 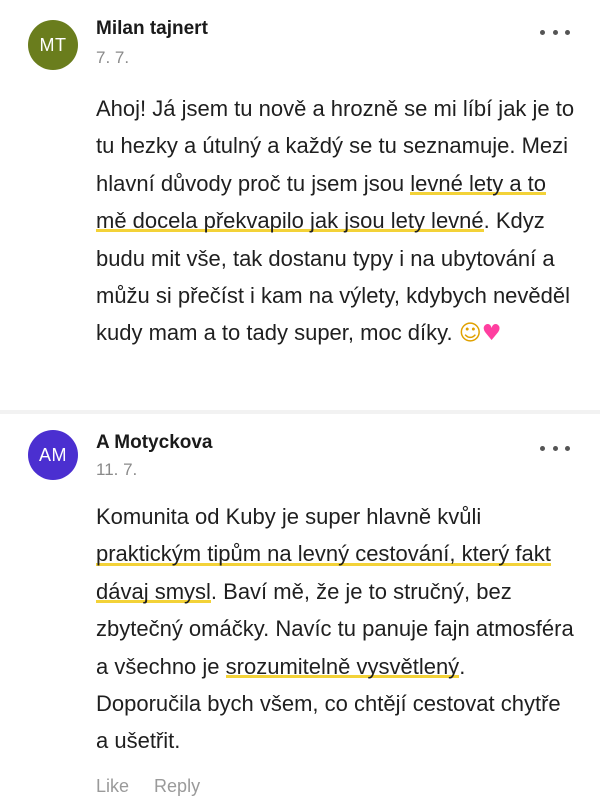 I want to click on avatar: MT, so click(x=53, y=45).